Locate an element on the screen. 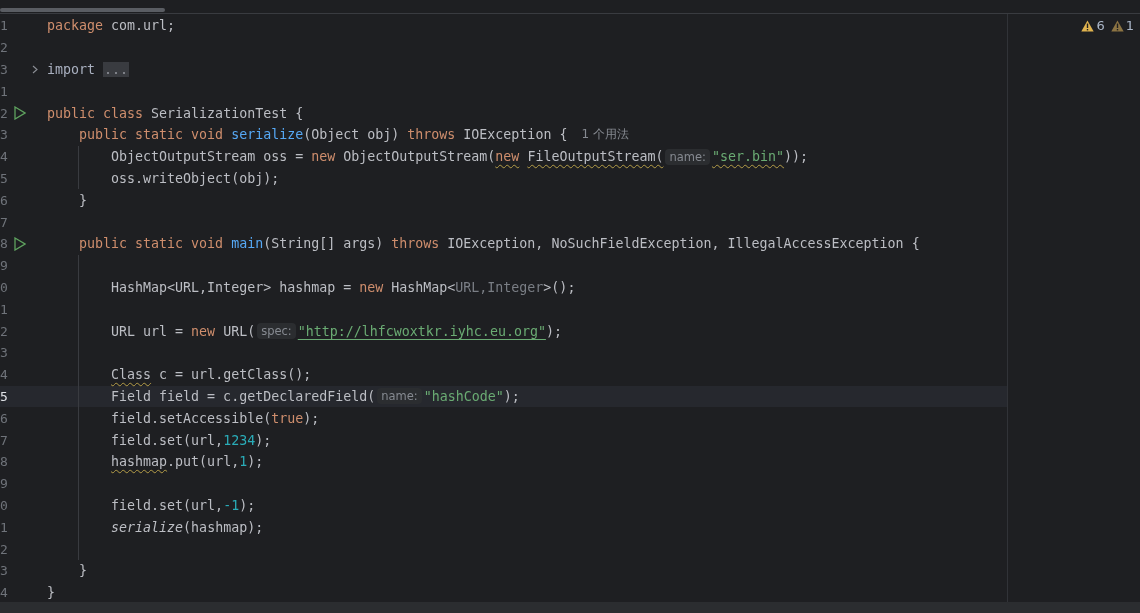 This screenshot has width=1140, height=613. warning-count: 1 is located at coordinates (1129, 25).